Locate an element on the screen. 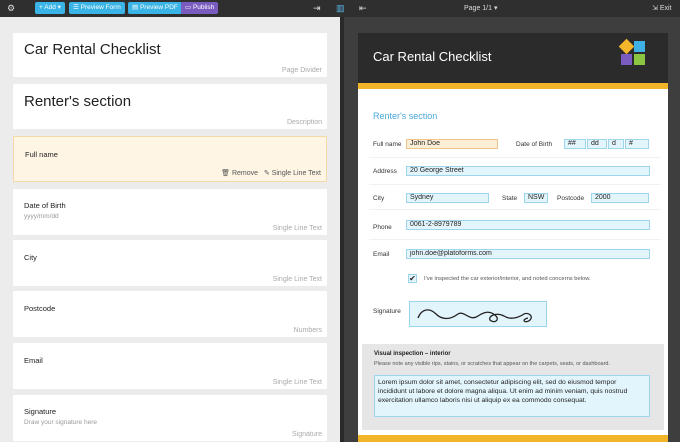 The height and width of the screenshot is (442, 680). pdf-field-dob-day: d is located at coordinates (616, 144).